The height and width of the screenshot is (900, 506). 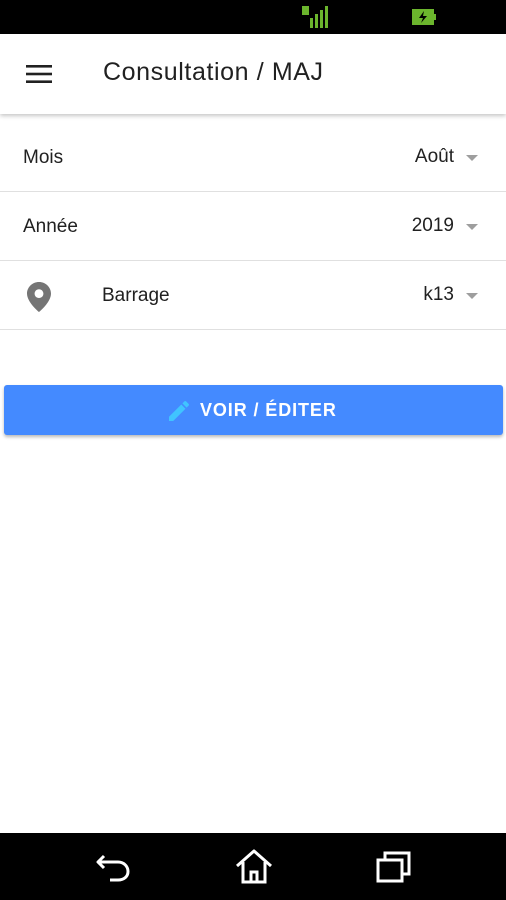 I want to click on dam-selector: Barrage k13, so click(x=253, y=296).